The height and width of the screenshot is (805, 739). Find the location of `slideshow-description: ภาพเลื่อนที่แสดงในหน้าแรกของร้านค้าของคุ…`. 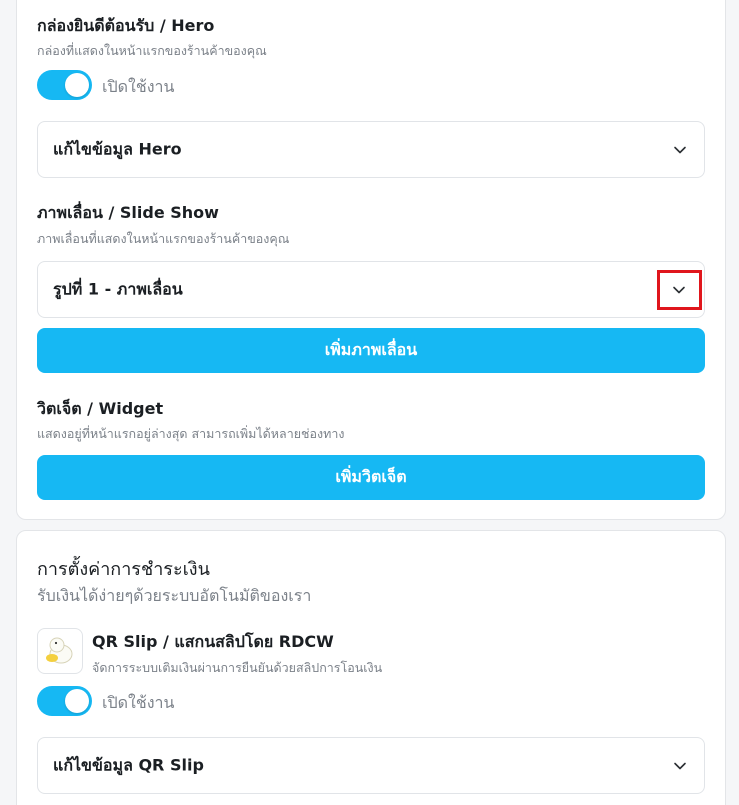

slideshow-description: ภาพเลื่อนที่แสดงในหน้าแรกของร้านค้าของคุ… is located at coordinates (163, 238).